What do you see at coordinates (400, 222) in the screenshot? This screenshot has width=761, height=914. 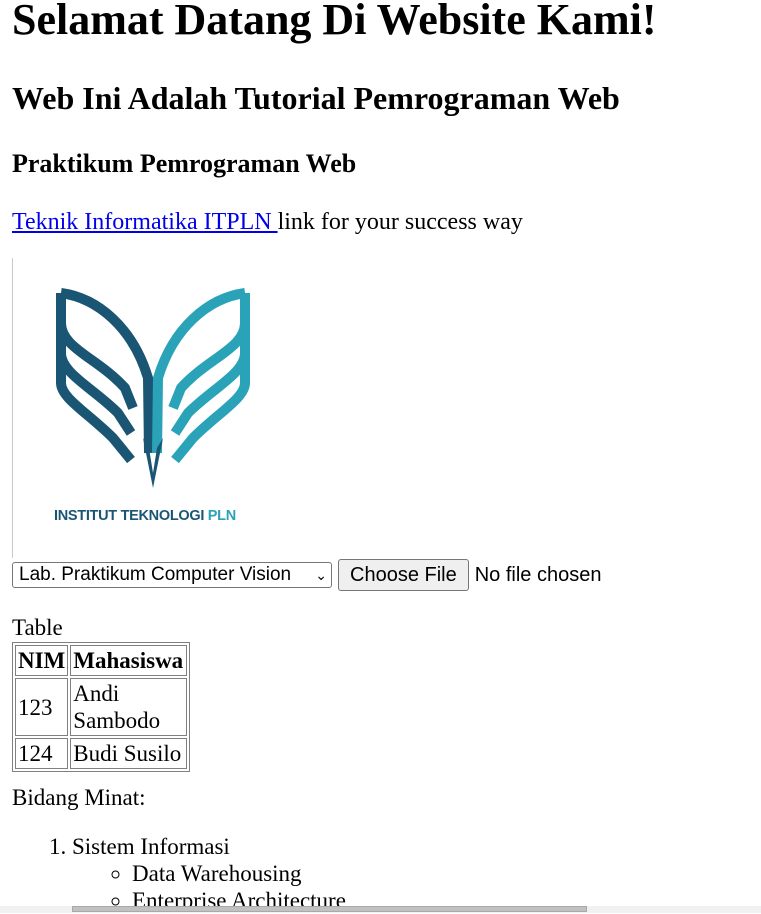 I see `link-suffix: link for your success way` at bounding box center [400, 222].